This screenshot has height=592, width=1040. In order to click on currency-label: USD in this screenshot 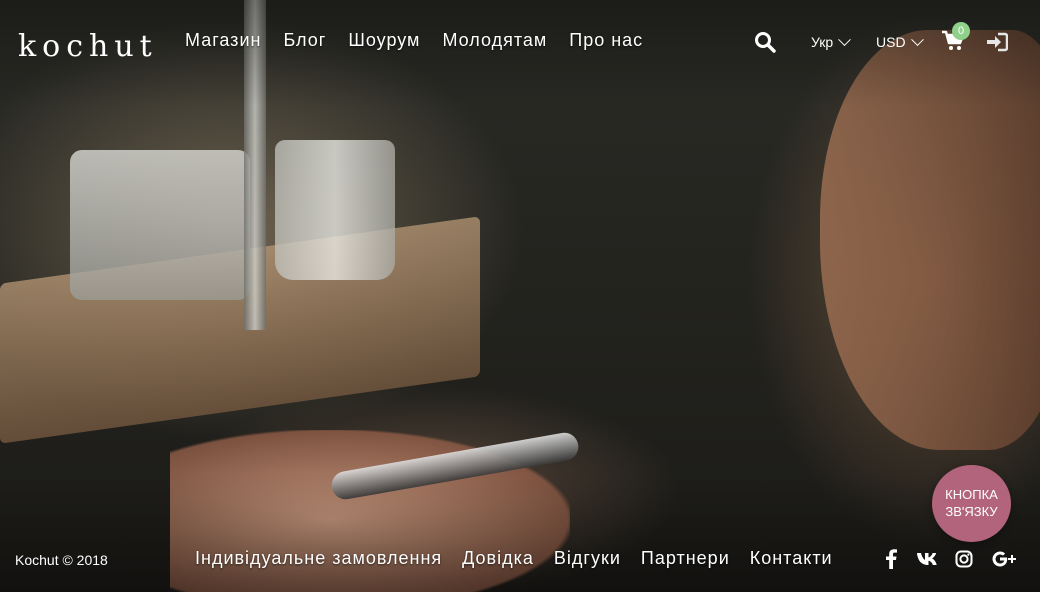, I will do `click(891, 42)`.